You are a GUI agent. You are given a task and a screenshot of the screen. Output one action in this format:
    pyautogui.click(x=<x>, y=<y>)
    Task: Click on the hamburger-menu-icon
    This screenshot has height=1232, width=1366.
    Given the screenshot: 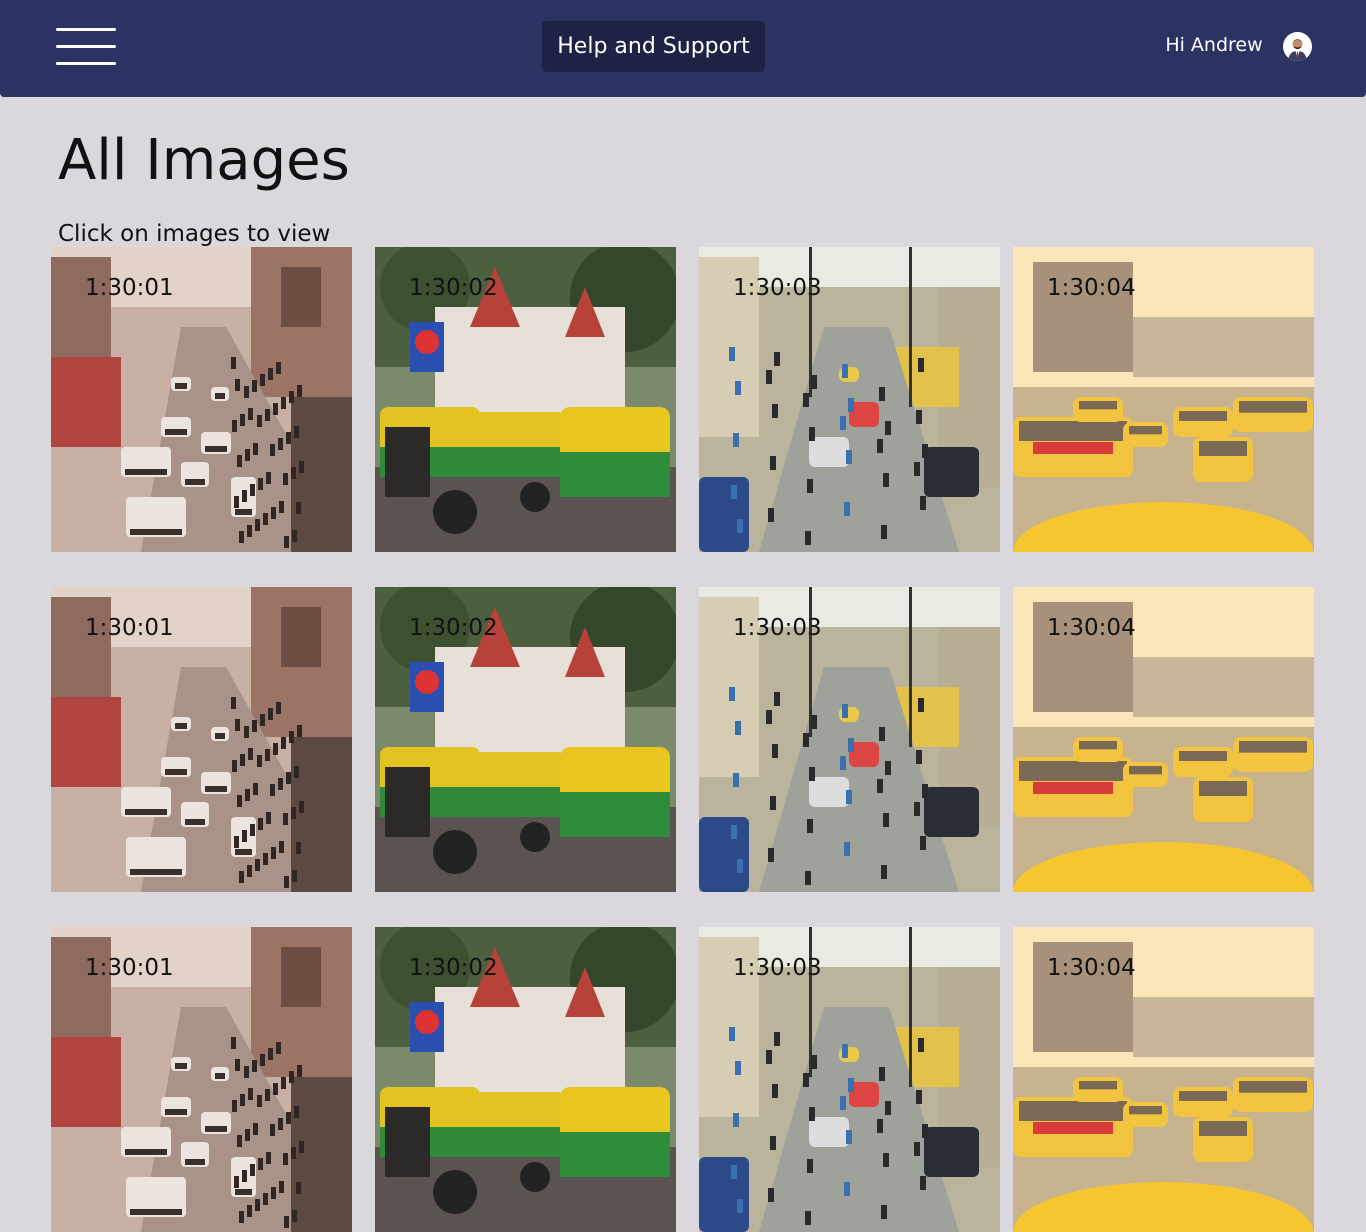 What is the action you would take?
    pyautogui.click(x=86, y=47)
    